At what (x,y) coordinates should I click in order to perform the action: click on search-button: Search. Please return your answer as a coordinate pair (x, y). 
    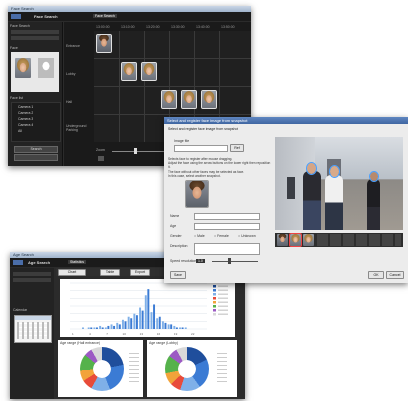
    Looking at the image, I should click on (36, 149).